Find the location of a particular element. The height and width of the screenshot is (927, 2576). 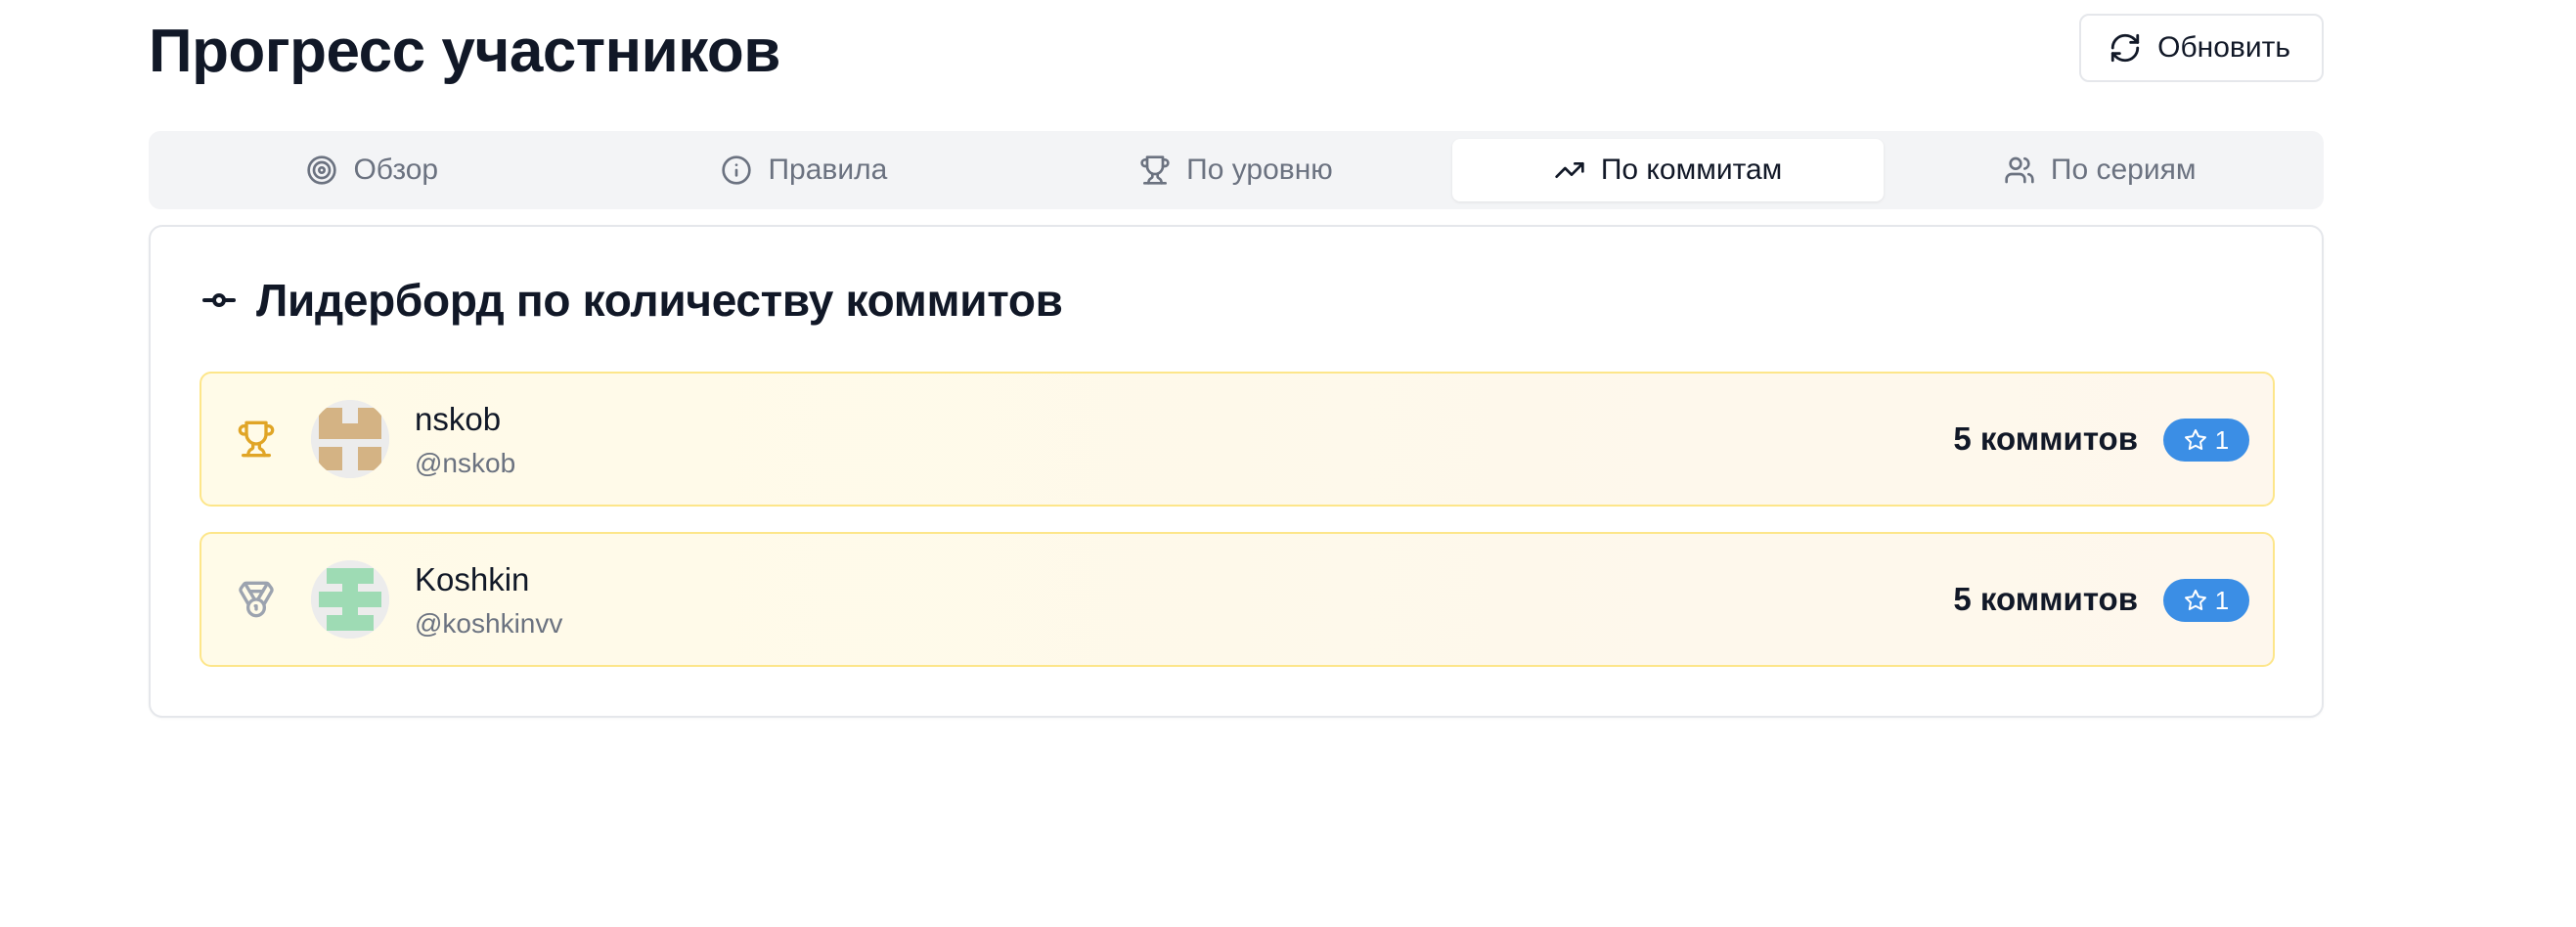

tab-by-level: По уровню is located at coordinates (1236, 170).